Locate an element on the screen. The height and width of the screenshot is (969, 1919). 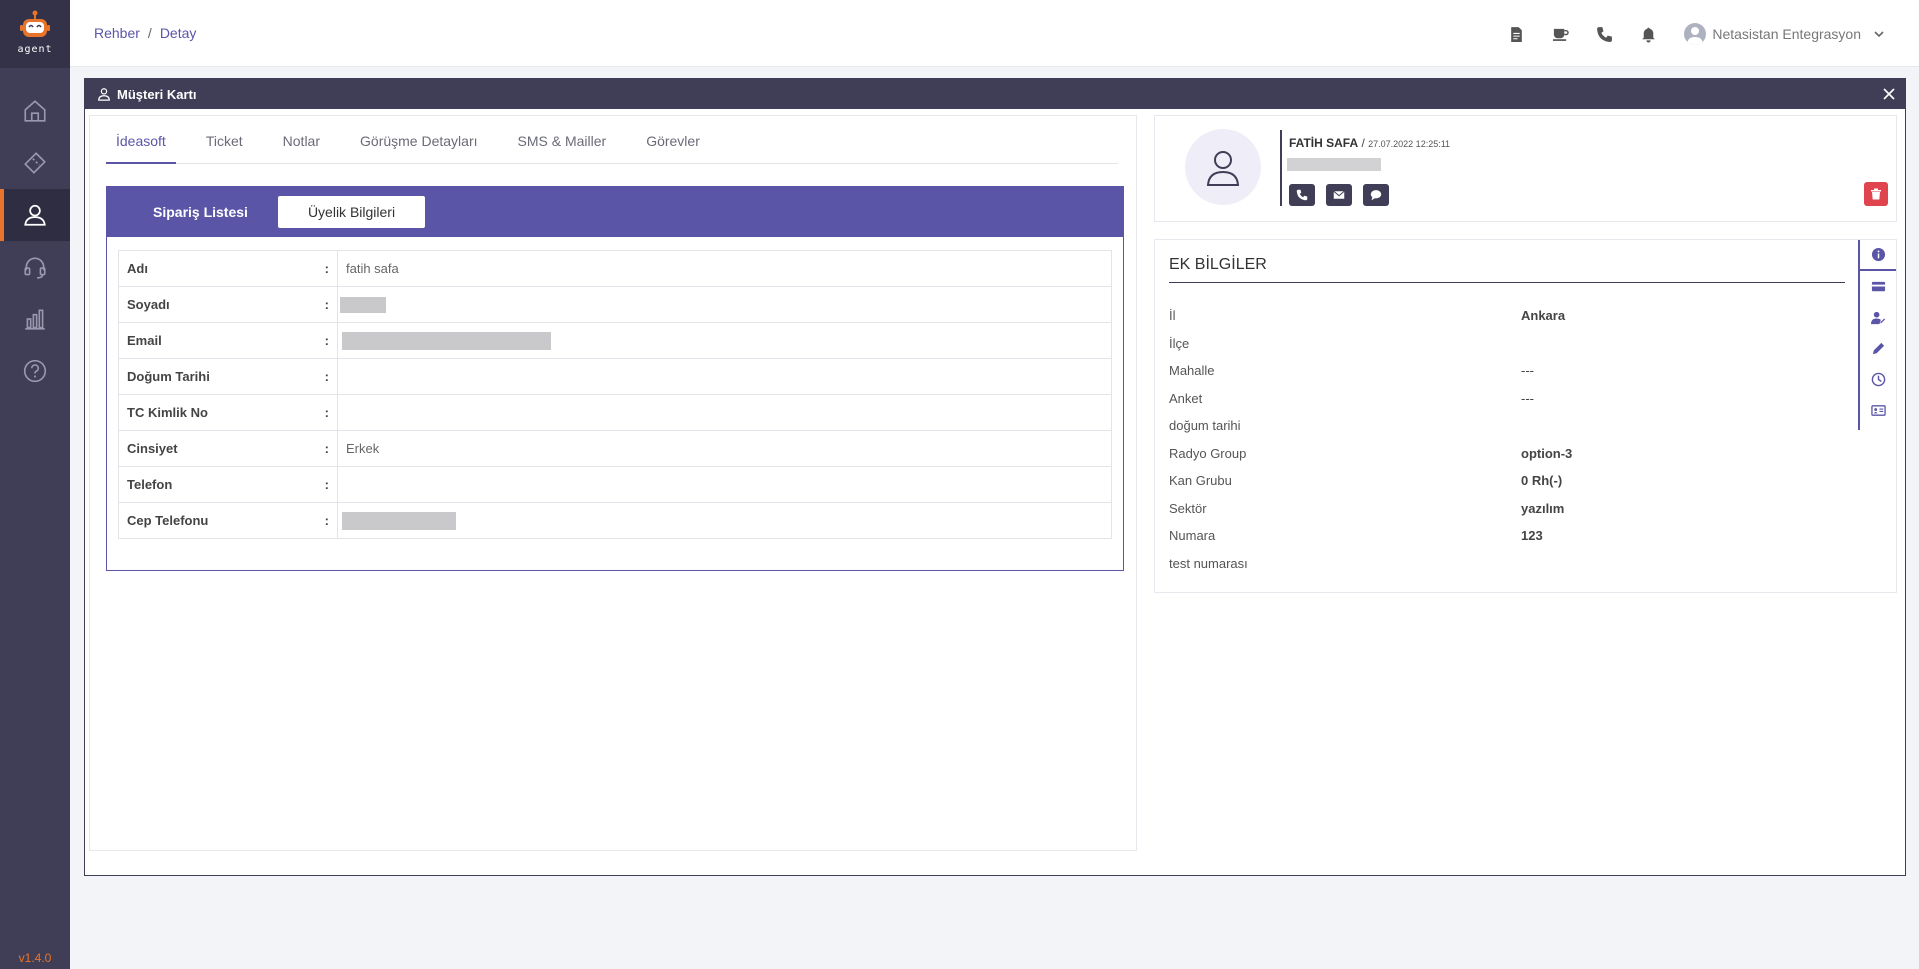
table-row: TC Kimlik No: is located at coordinates (615, 412).